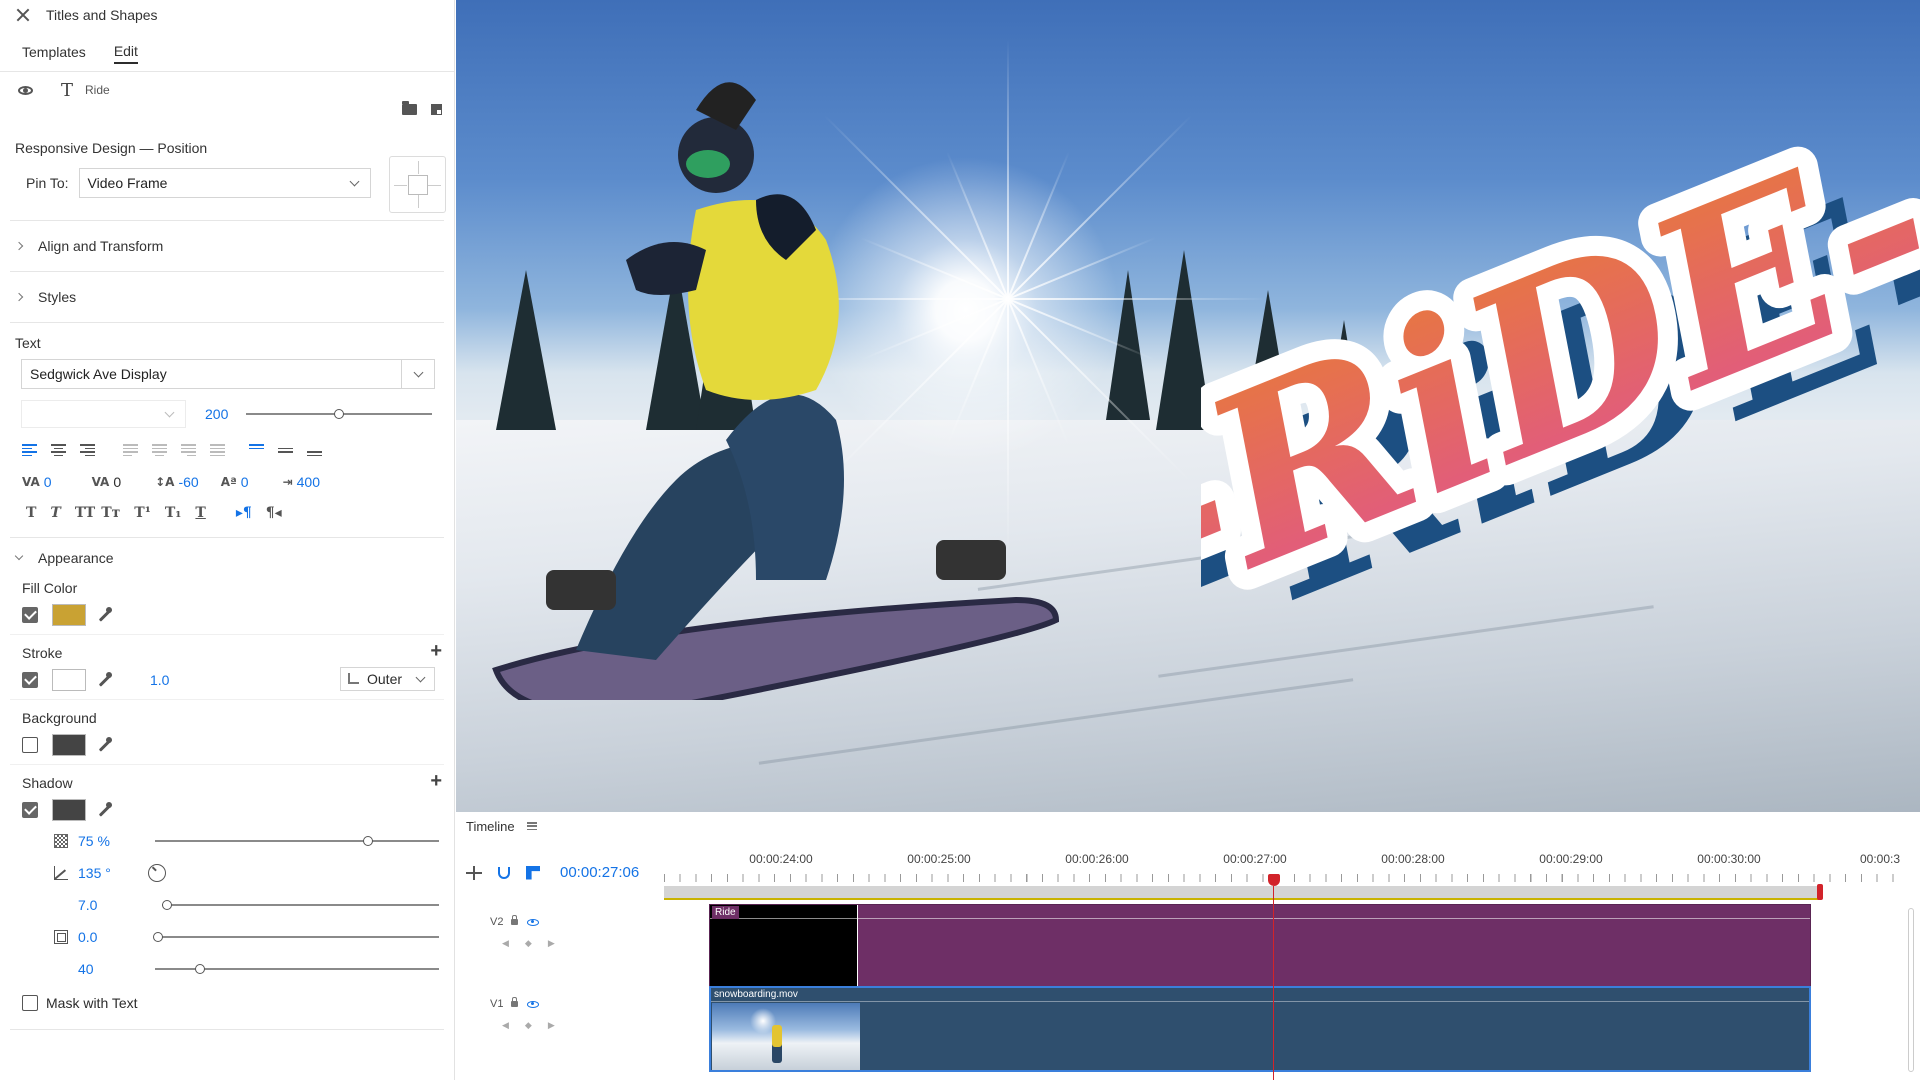 This screenshot has width=1920, height=1080. I want to click on shadow-opacity-slider, so click(297, 841).